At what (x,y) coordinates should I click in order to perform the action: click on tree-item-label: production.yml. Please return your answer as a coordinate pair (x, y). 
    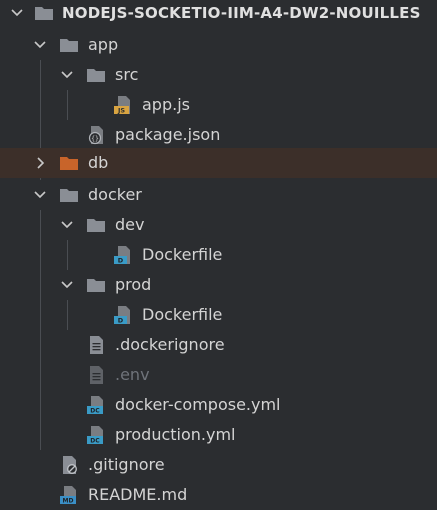
    Looking at the image, I should click on (175, 434).